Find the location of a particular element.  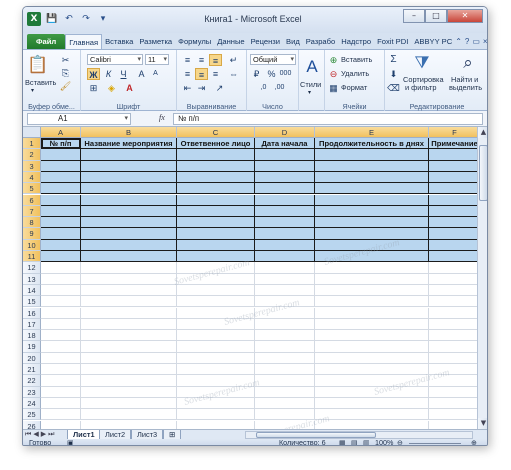

cell-c10 is located at coordinates (216, 245).